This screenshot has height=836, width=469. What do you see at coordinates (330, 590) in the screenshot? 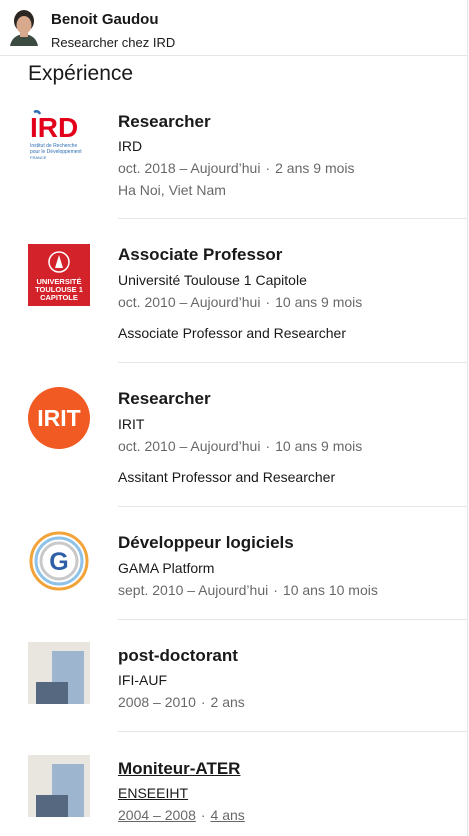
I see `duration: 10 ans 10 mois` at bounding box center [330, 590].